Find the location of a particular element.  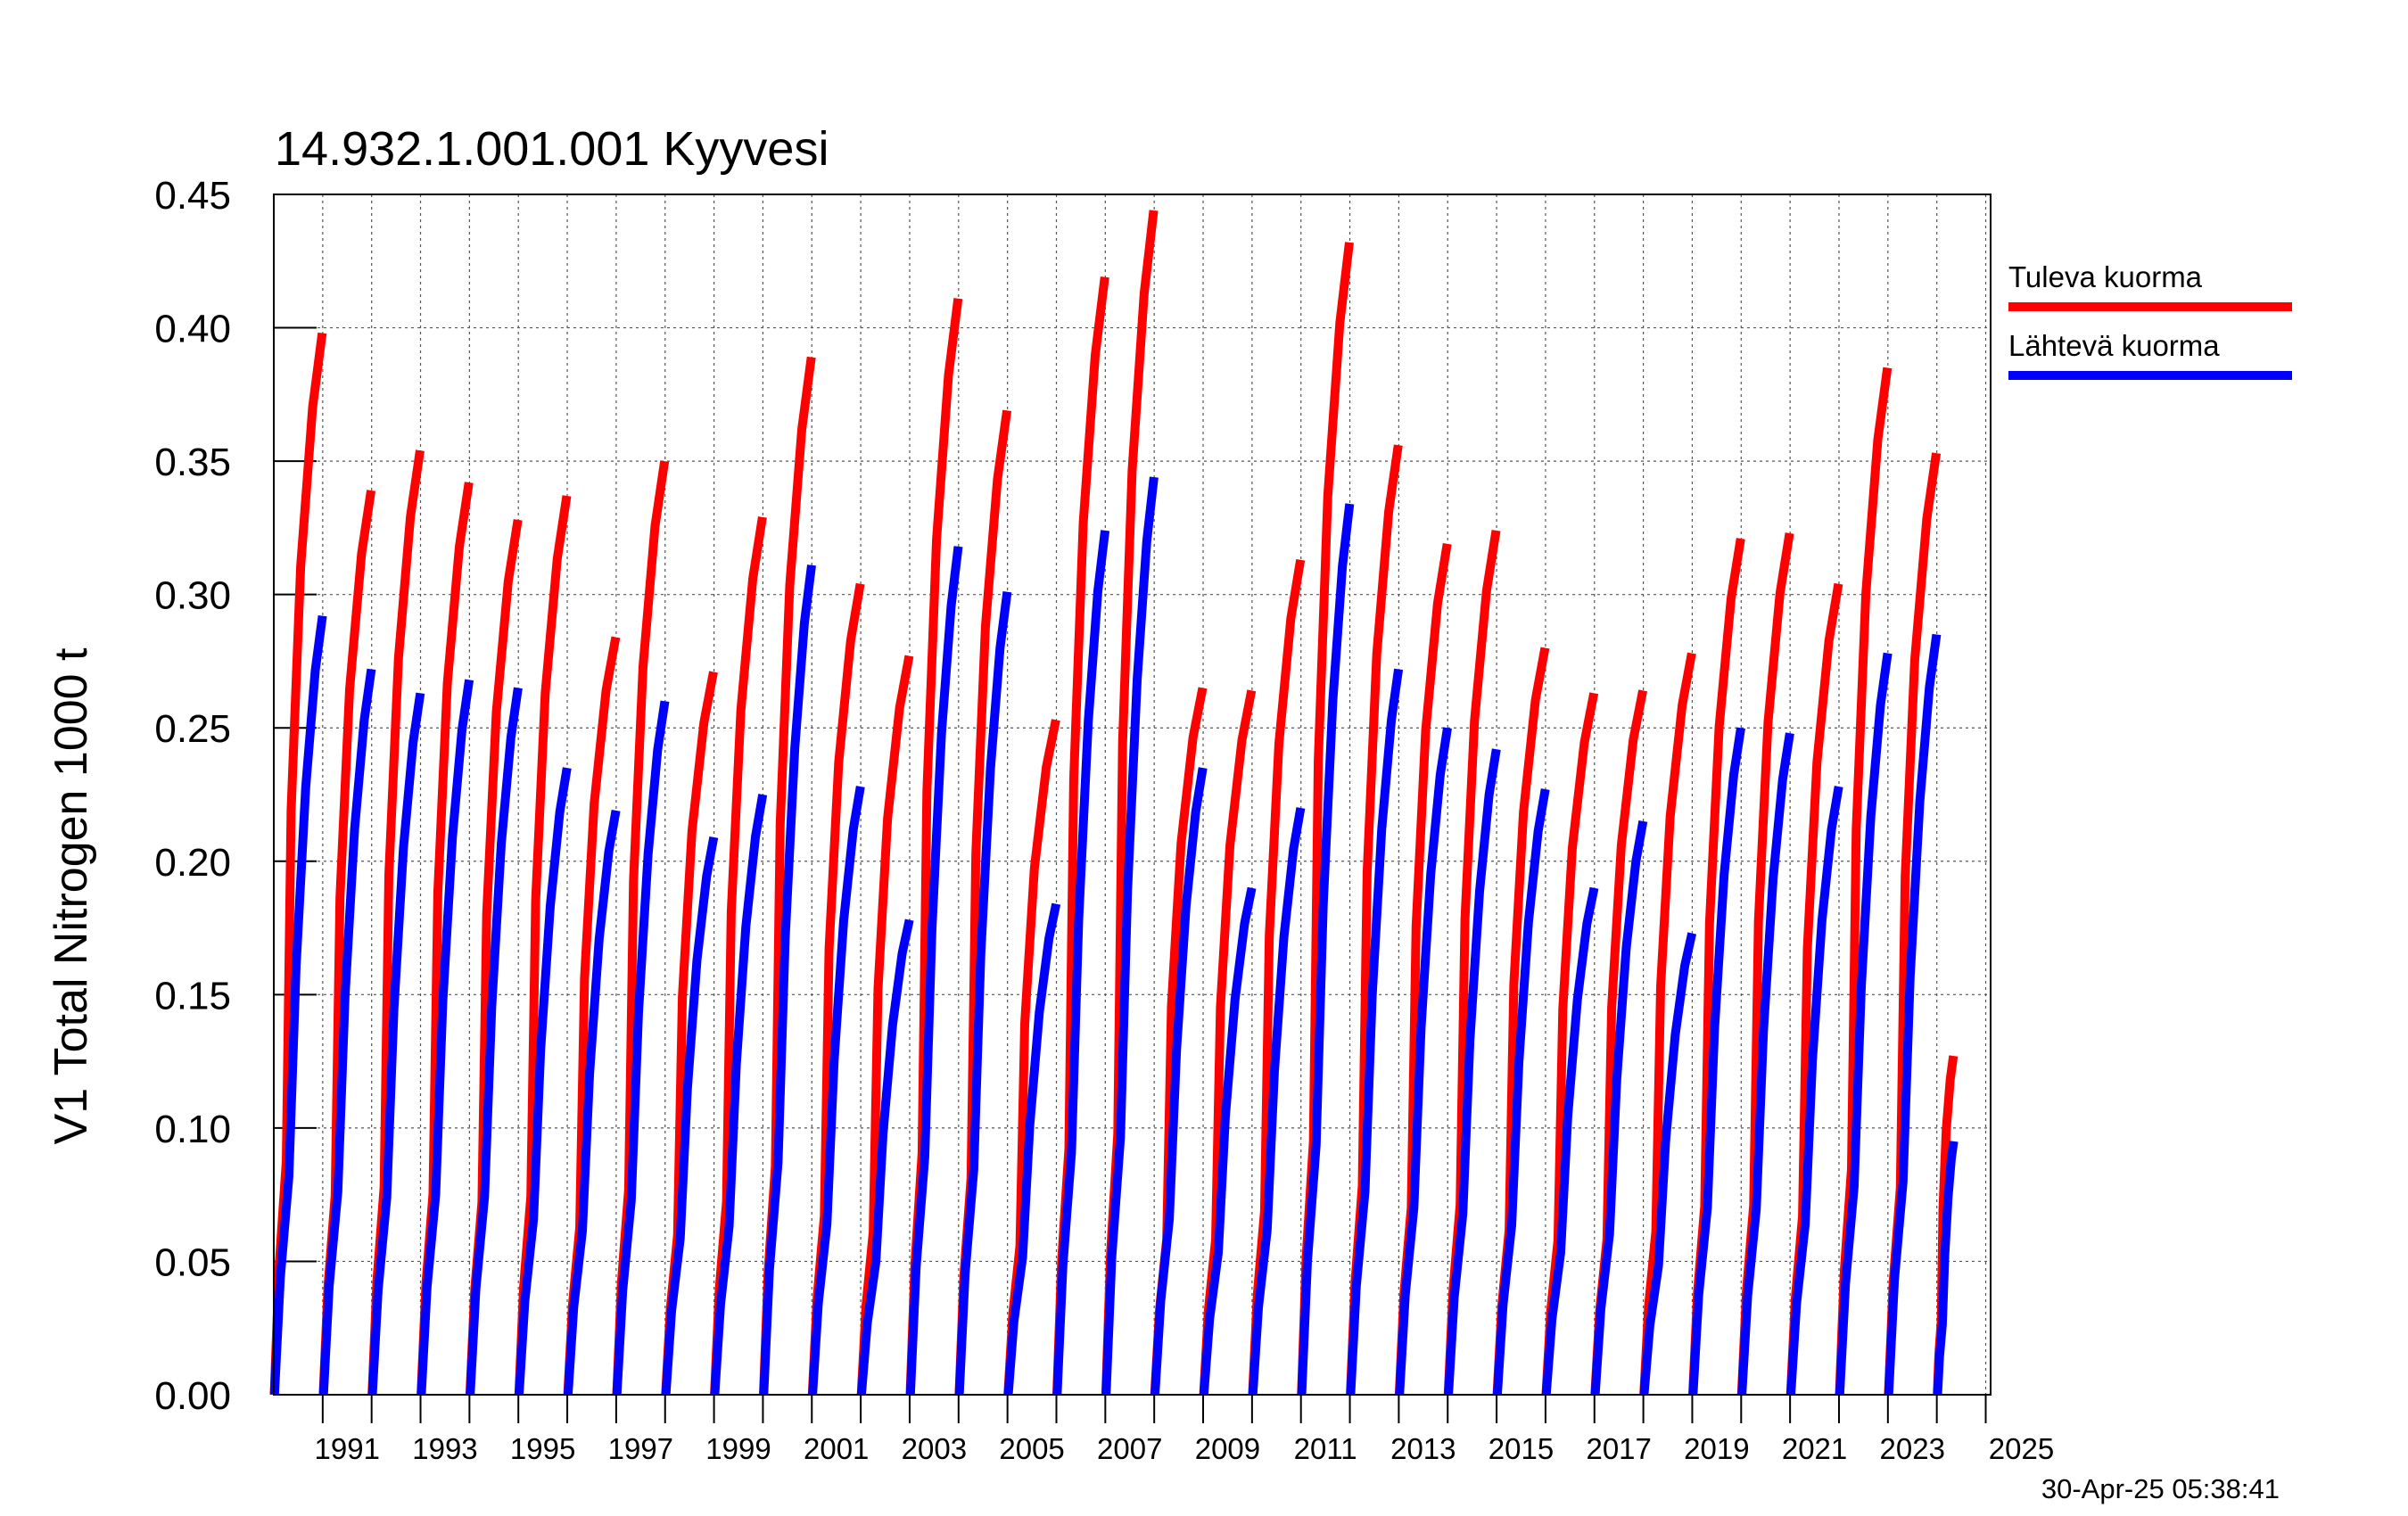

x-tick-label: 2019 is located at coordinates (1716, 1448).